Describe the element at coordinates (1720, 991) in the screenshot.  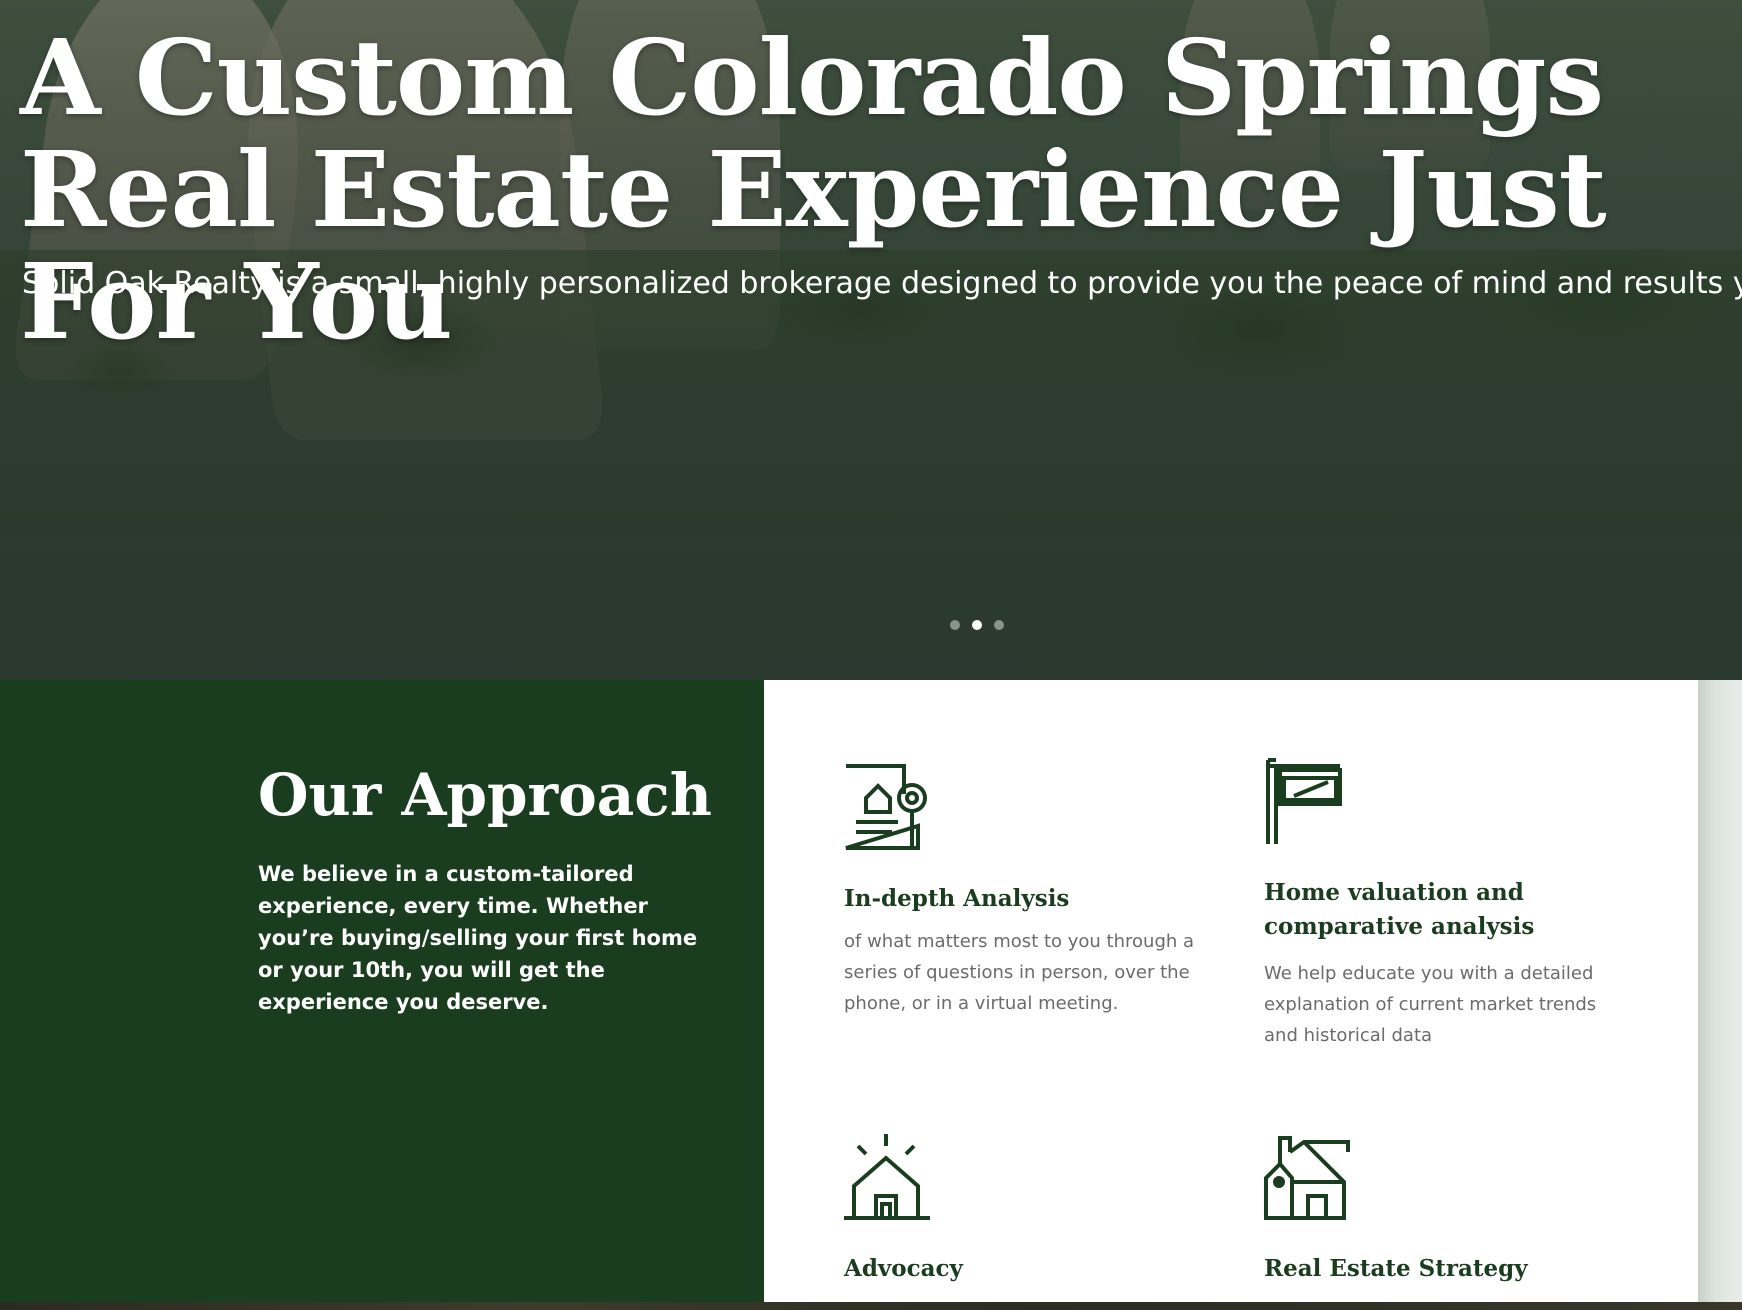
I see `right-edge-panel` at that location.